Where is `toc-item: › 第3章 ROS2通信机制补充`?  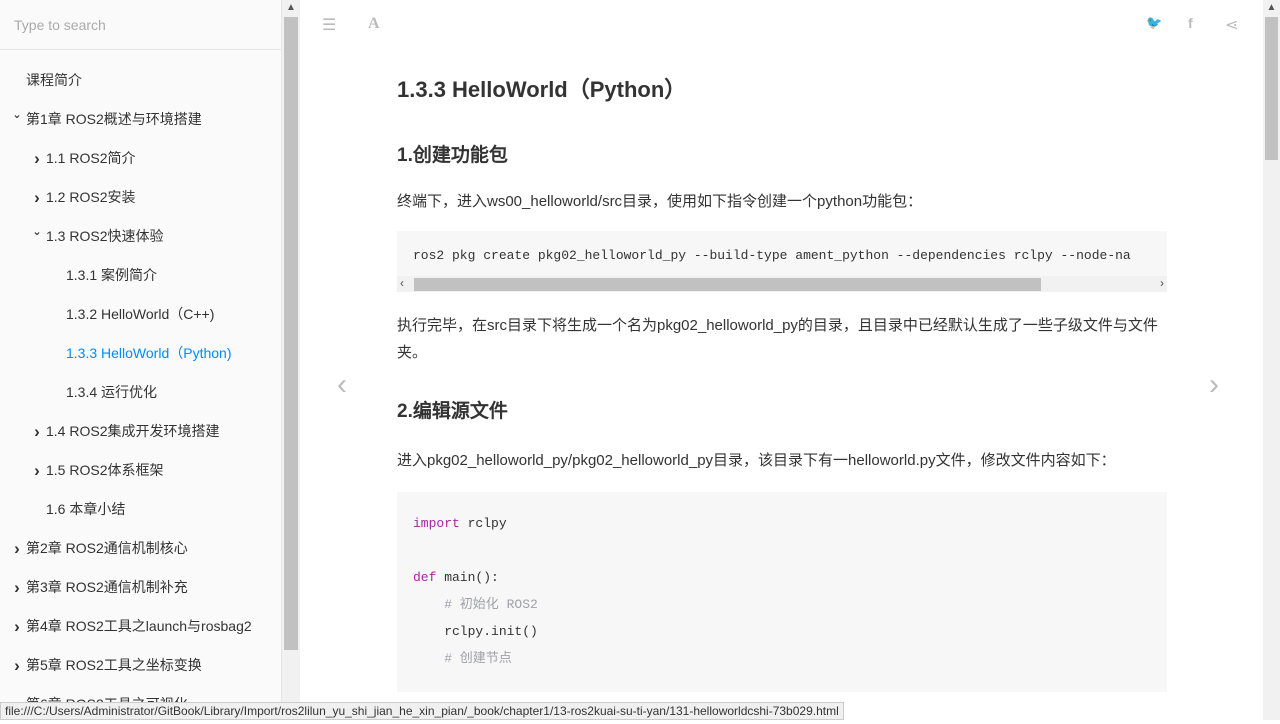
toc-item: › 第3章 ROS2通信机制补充 is located at coordinates (140, 587).